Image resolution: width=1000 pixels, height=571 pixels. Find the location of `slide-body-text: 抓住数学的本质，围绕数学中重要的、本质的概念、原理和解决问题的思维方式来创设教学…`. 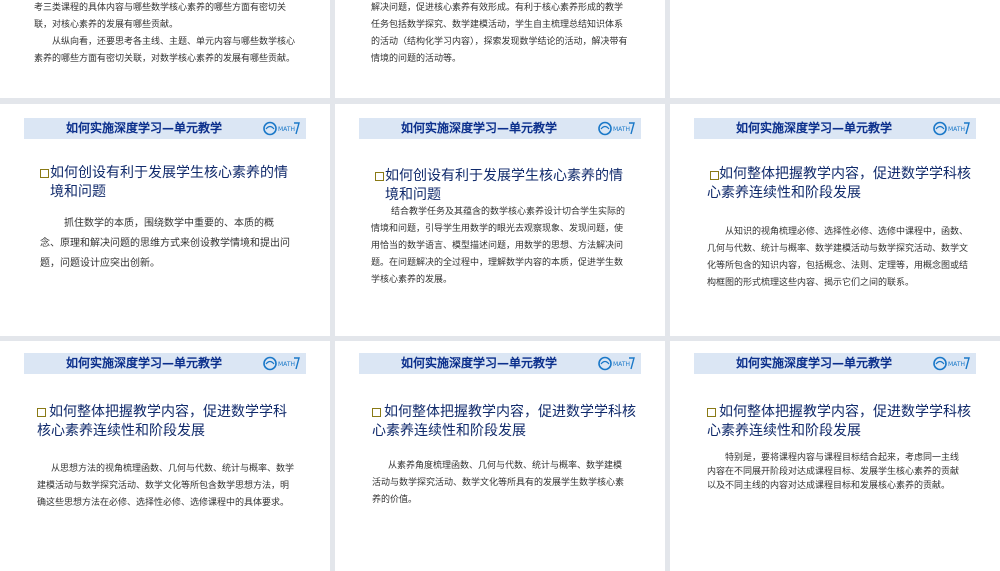

slide-body-text: 抓住数学的本质，围绕数学中重要的、本质的概念、原理和解决问题的思维方式来创设教学… is located at coordinates (165, 243).